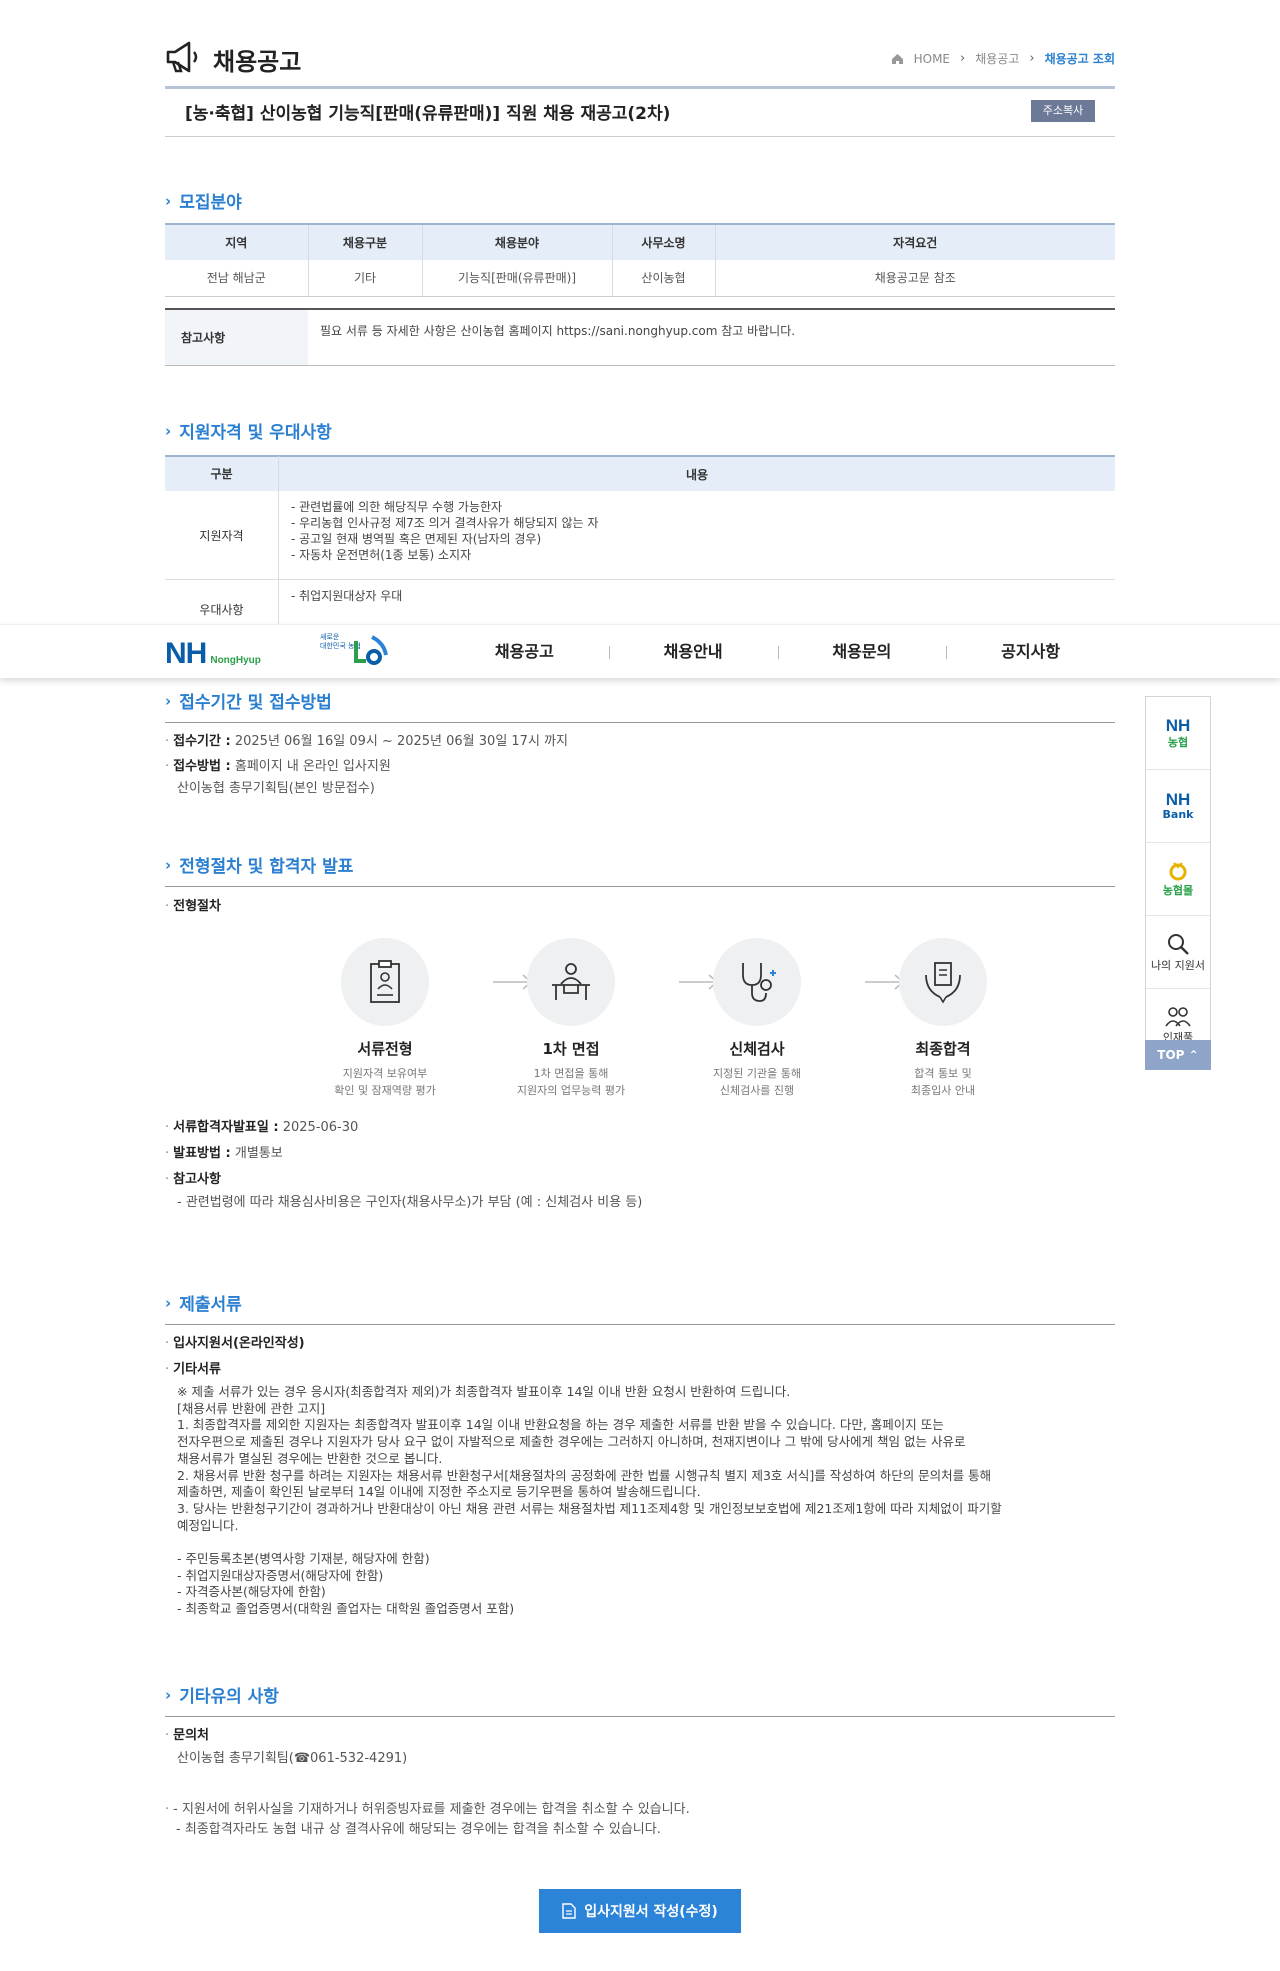 The height and width of the screenshot is (1971, 1280). What do you see at coordinates (1193, 1055) in the screenshot?
I see `chevron-up-icon: ⌃` at bounding box center [1193, 1055].